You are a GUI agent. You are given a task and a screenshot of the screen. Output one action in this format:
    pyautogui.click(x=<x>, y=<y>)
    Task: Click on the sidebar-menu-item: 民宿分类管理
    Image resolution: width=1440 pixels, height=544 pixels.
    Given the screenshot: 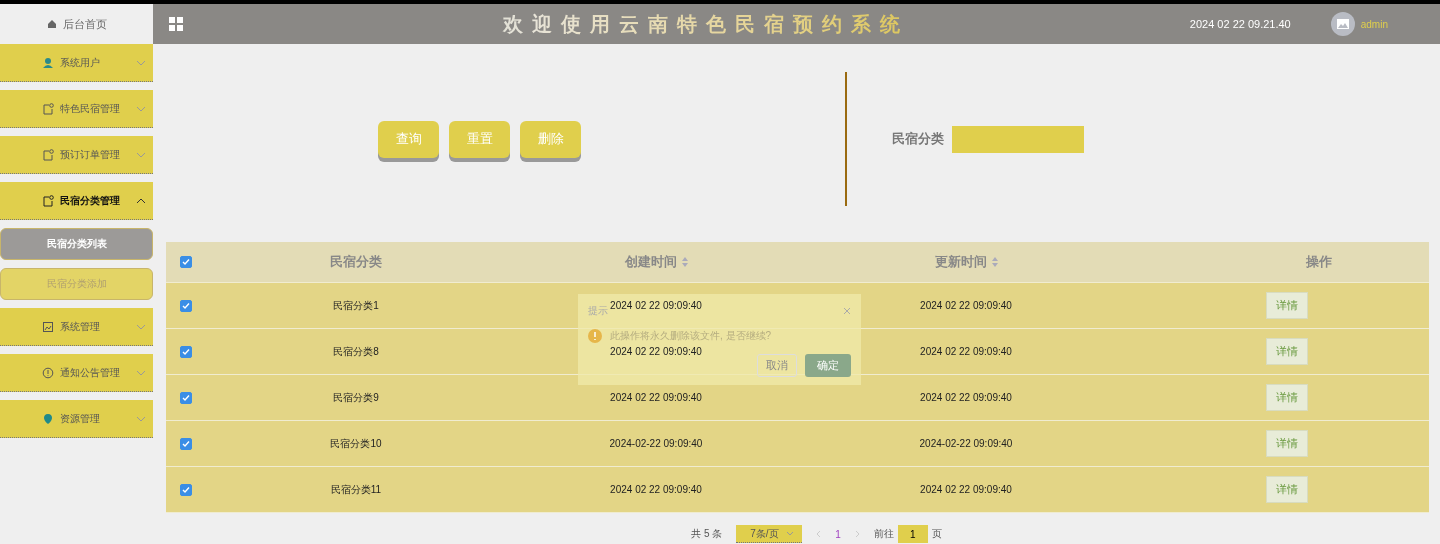 What is the action you would take?
    pyautogui.click(x=76, y=201)
    